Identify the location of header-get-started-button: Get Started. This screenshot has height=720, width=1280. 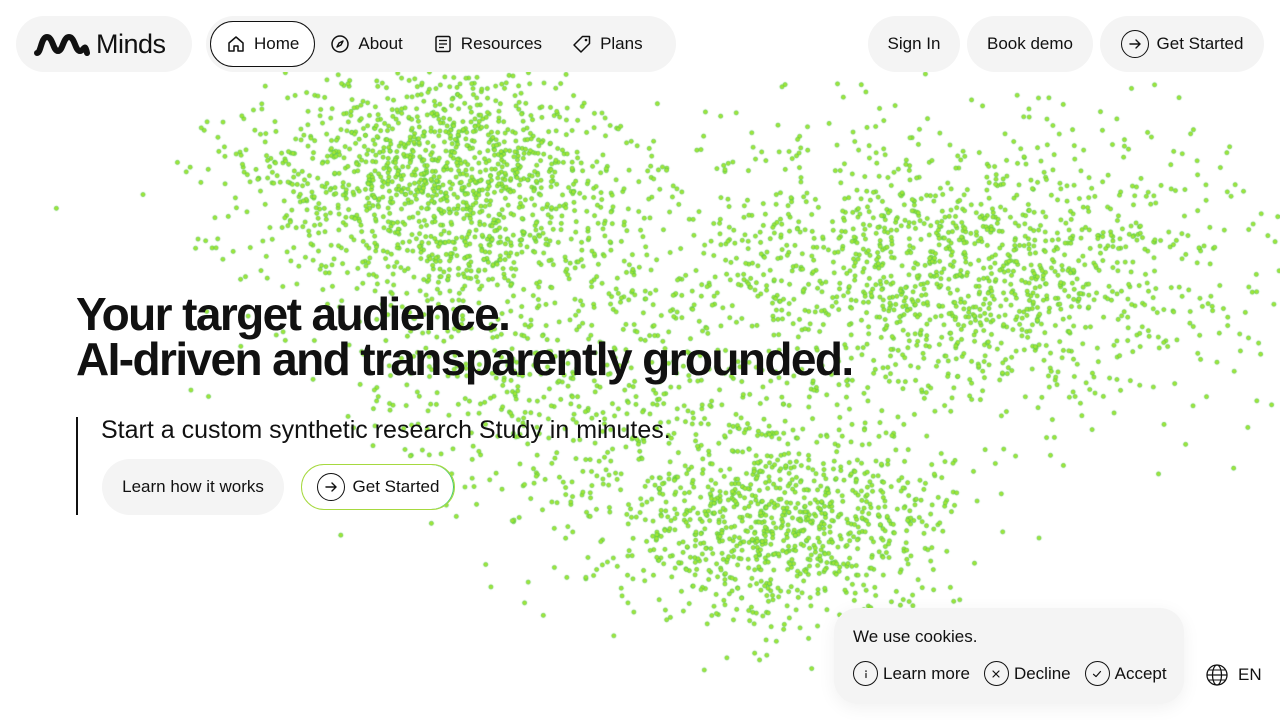
(1182, 44).